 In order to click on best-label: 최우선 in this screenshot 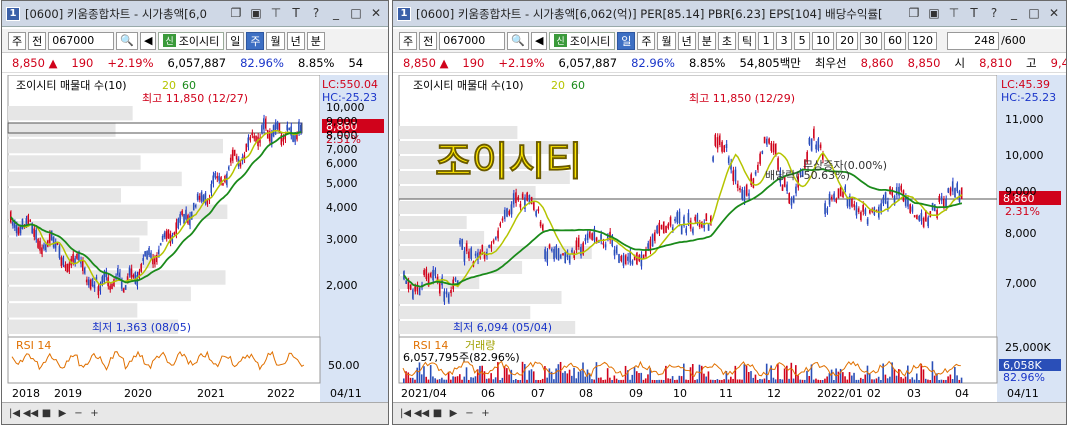, I will do `click(830, 62)`.